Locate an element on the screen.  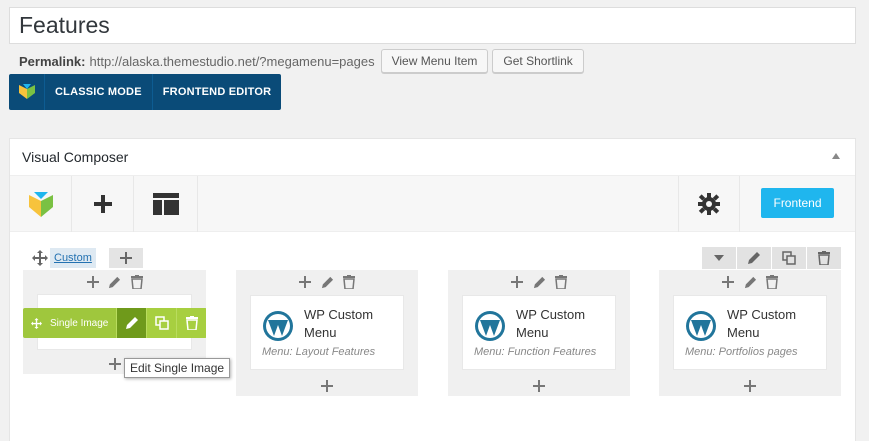
wp-custom-menu-element: WP Custom Menu Menu: Function Features is located at coordinates (539, 332).